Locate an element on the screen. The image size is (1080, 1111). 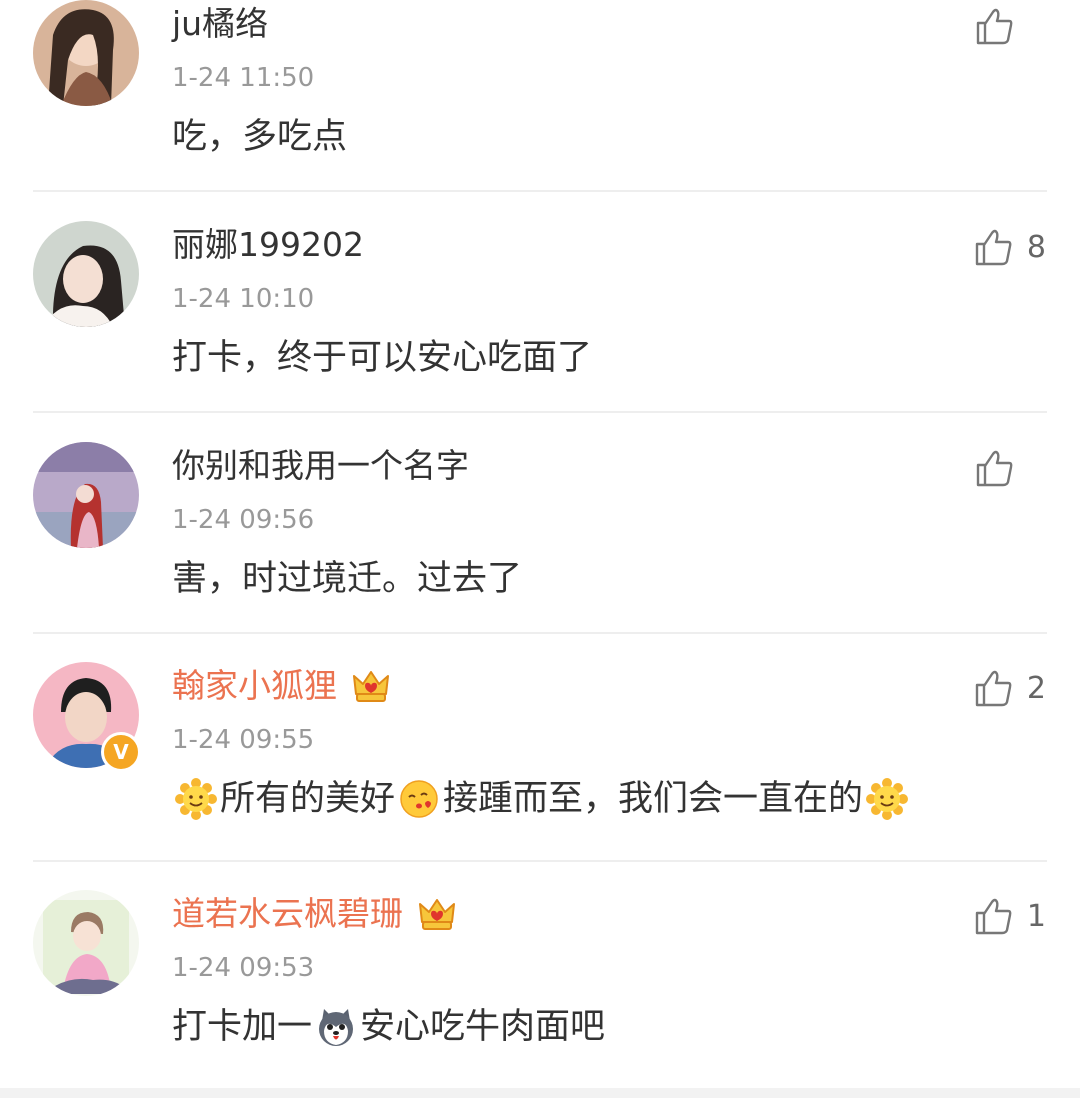
username-text: 翰家小狐狸 is located at coordinates (254, 685).